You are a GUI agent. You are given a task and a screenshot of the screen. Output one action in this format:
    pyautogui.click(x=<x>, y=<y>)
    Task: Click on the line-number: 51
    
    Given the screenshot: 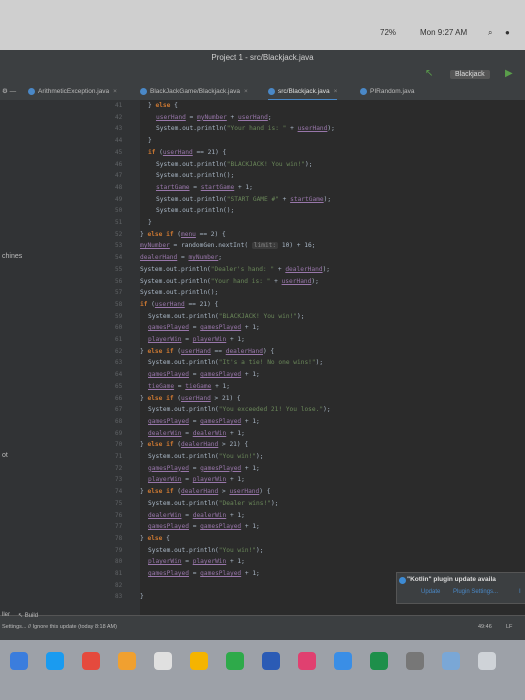 What is the action you would take?
    pyautogui.click(x=119, y=222)
    